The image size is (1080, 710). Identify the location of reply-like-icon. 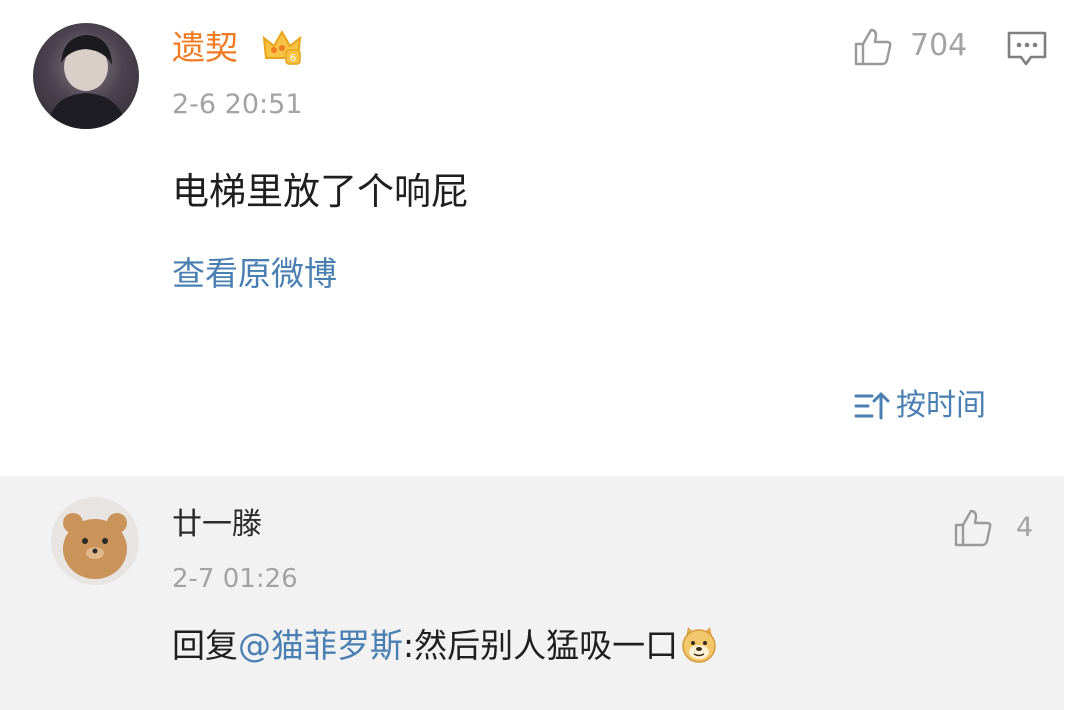
(973, 528).